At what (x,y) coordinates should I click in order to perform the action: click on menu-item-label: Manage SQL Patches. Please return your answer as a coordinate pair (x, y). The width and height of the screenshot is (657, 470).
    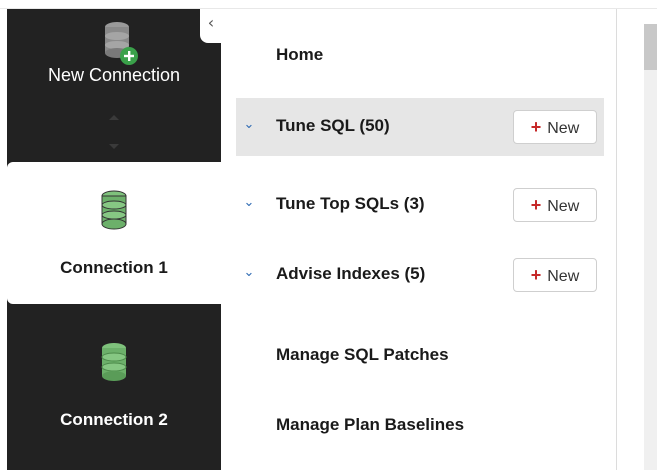
    Looking at the image, I should click on (362, 354).